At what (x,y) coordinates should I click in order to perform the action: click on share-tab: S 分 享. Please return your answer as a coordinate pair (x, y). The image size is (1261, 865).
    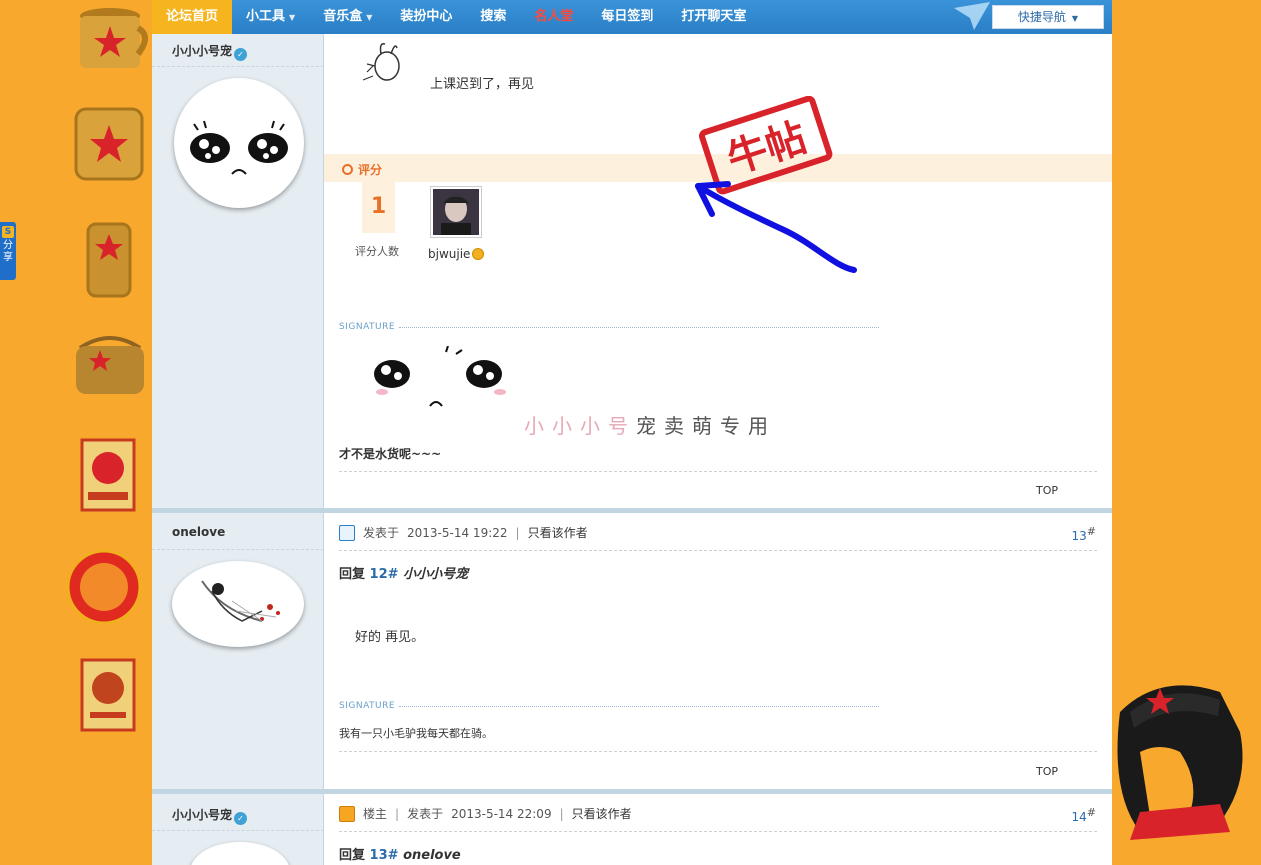
    Looking at the image, I should click on (8, 251).